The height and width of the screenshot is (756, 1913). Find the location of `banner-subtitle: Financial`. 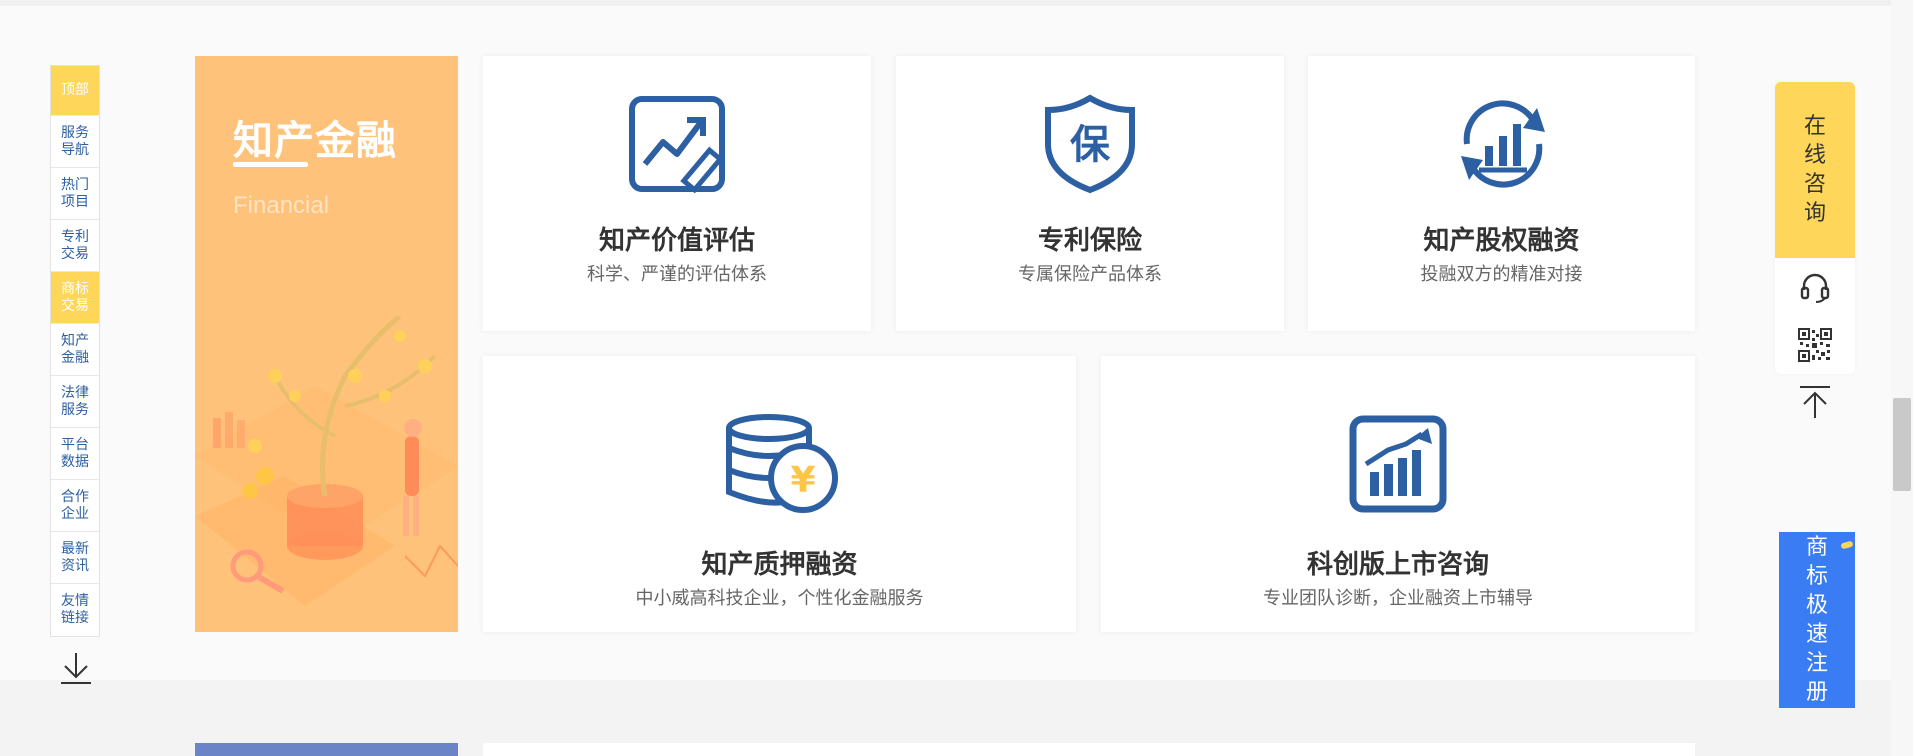

banner-subtitle: Financial is located at coordinates (281, 205).